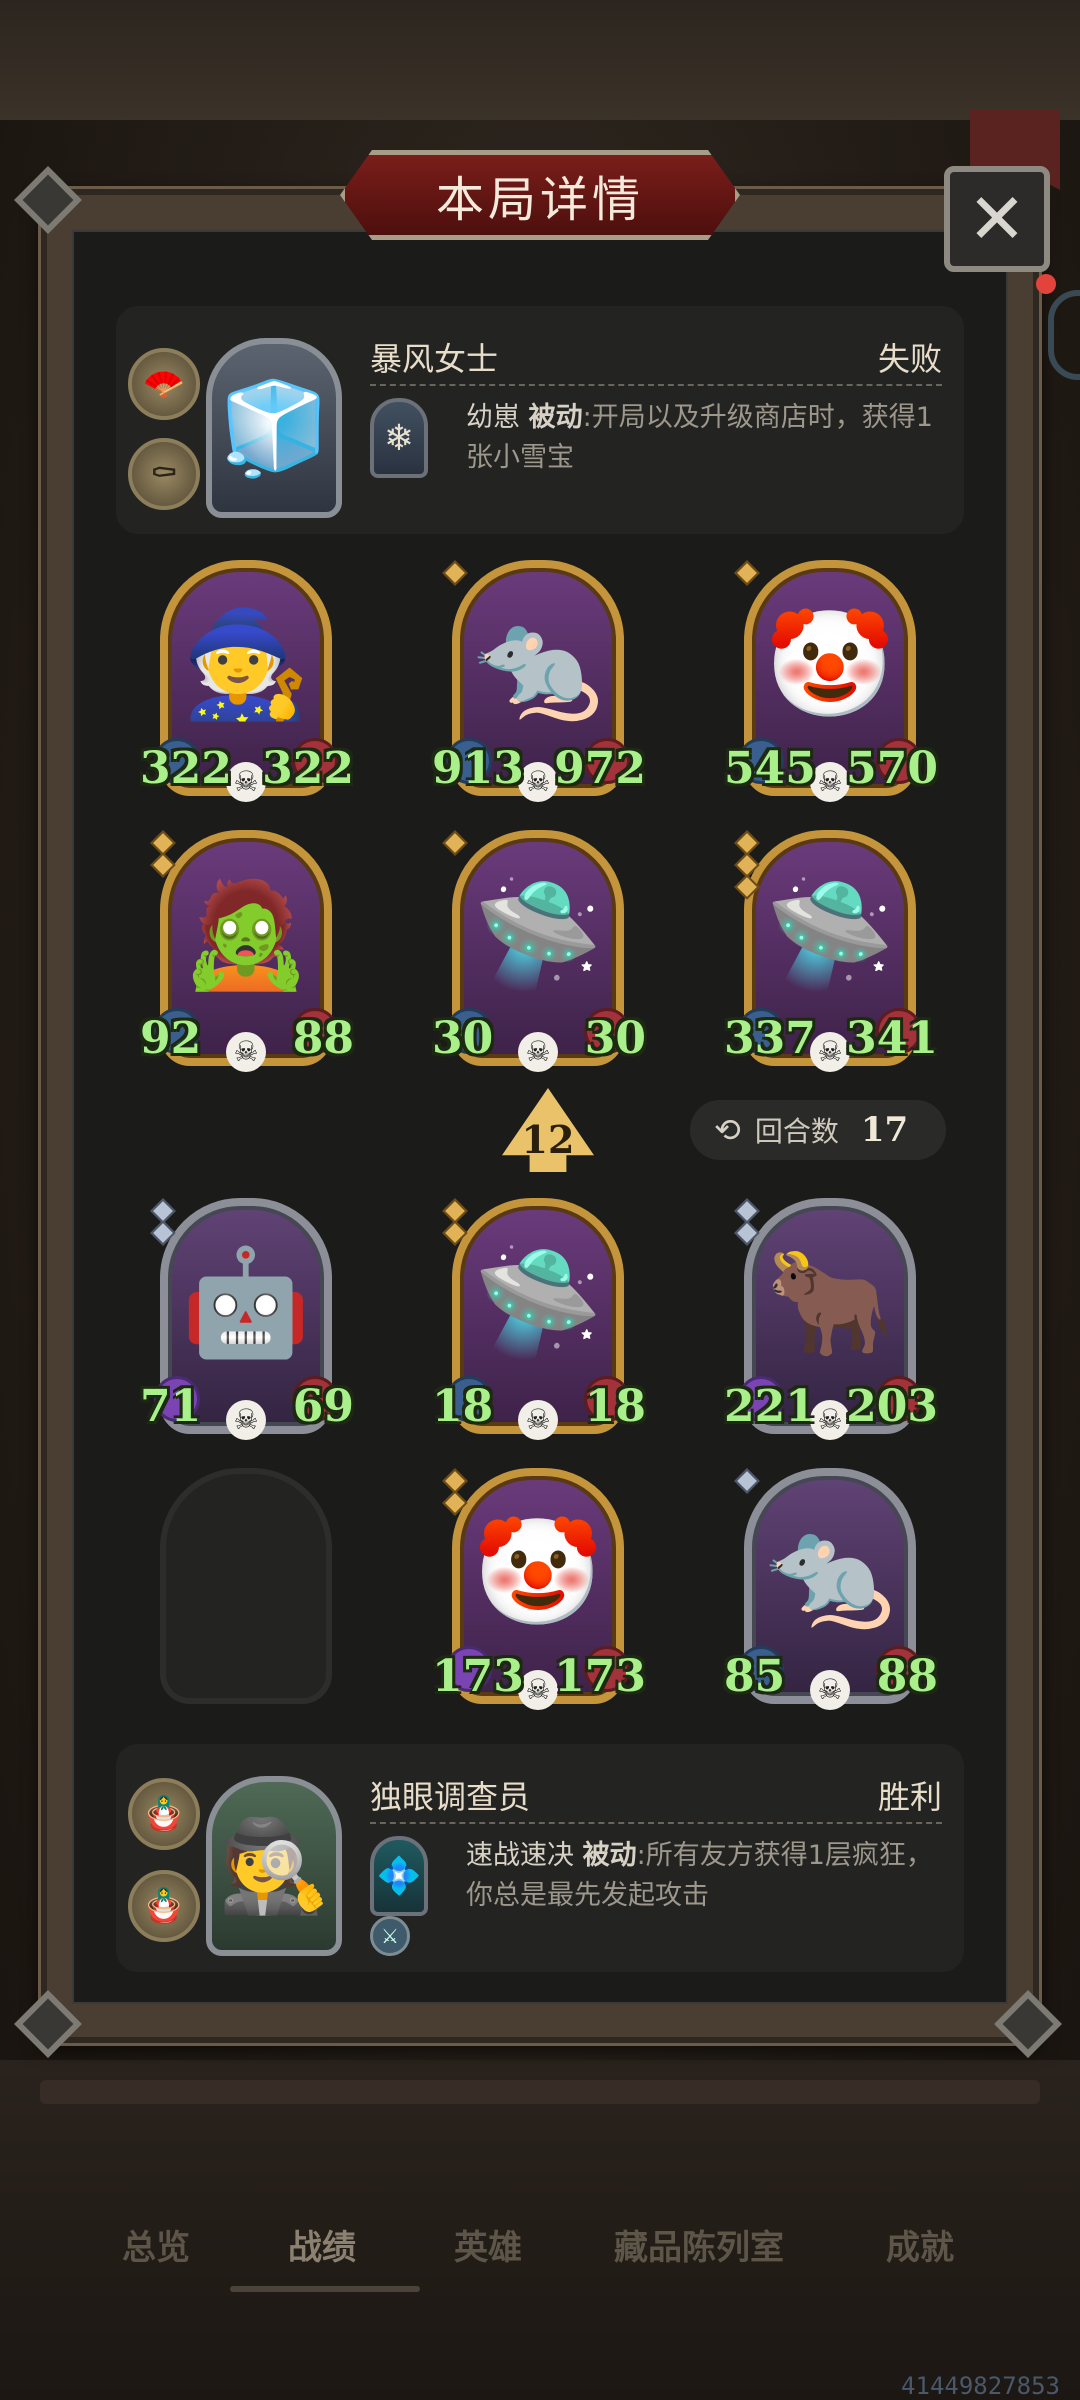 Image resolution: width=1080 pixels, height=2400 pixels. Describe the element at coordinates (322, 2244) in the screenshot. I see `nav-records: 战绩` at that location.